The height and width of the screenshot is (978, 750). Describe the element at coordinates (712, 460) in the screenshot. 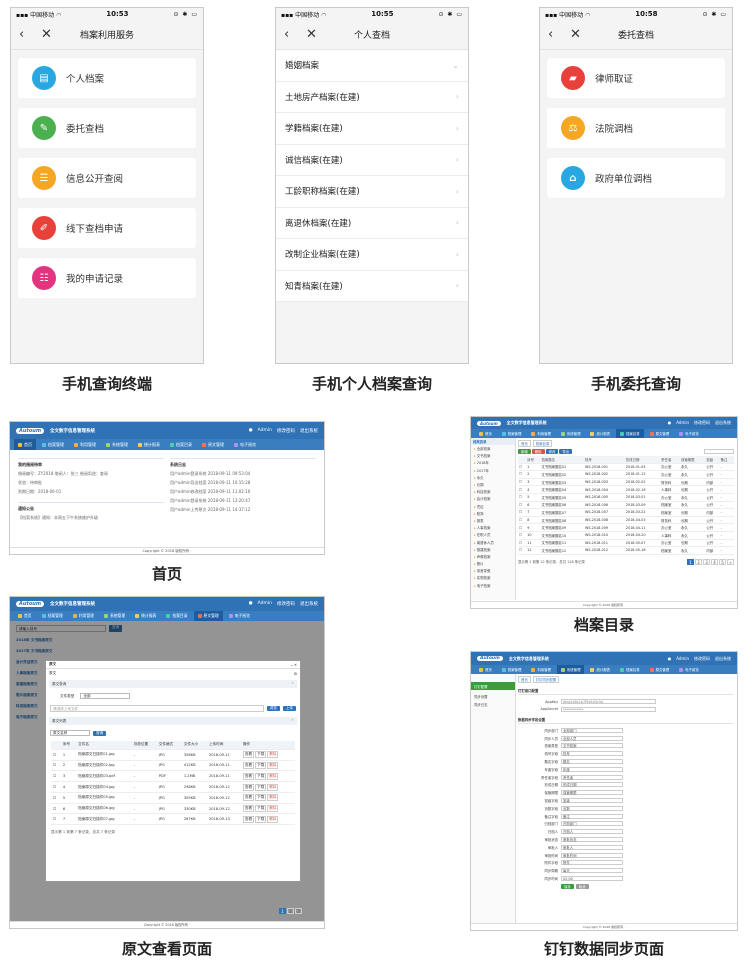

I see `column-header: 密级` at that location.